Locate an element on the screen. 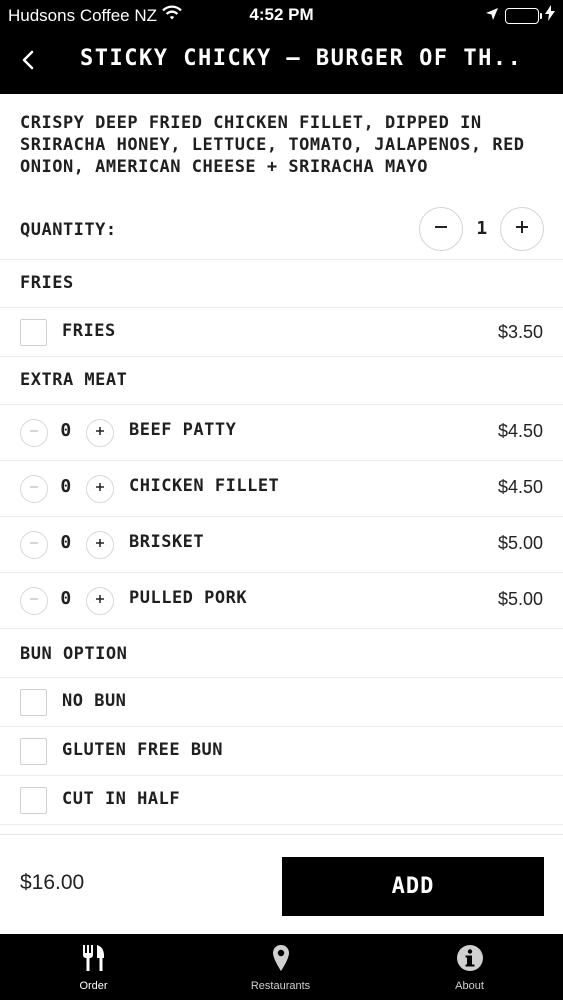 The width and height of the screenshot is (563, 1000). option-label: FRIES is located at coordinates (89, 331).